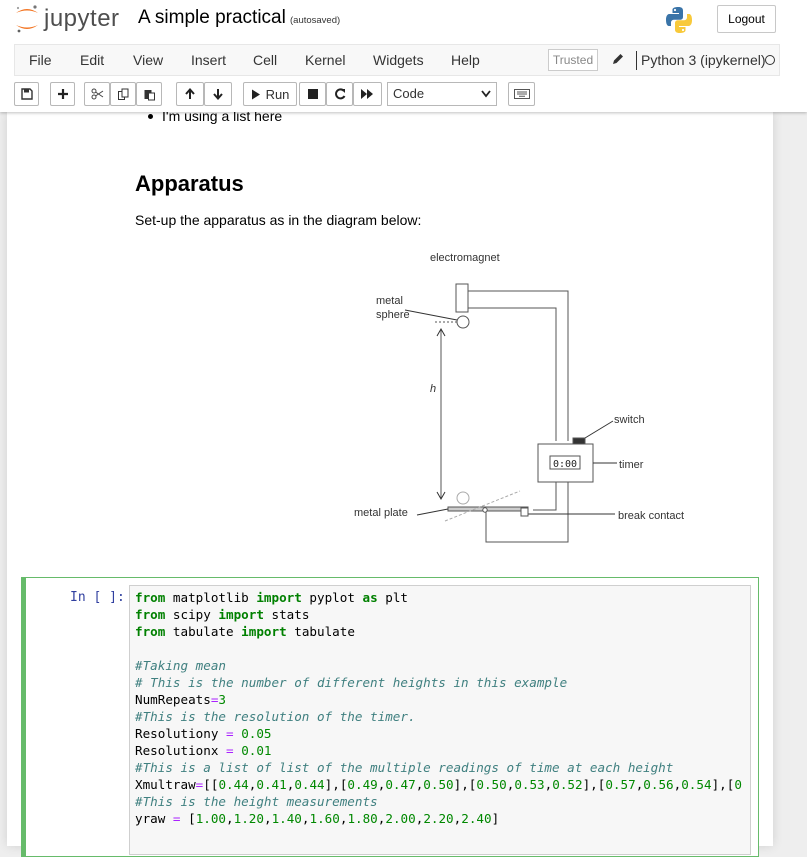 This screenshot has height=857, width=807. I want to click on fast-forward-icon, so click(367, 94).